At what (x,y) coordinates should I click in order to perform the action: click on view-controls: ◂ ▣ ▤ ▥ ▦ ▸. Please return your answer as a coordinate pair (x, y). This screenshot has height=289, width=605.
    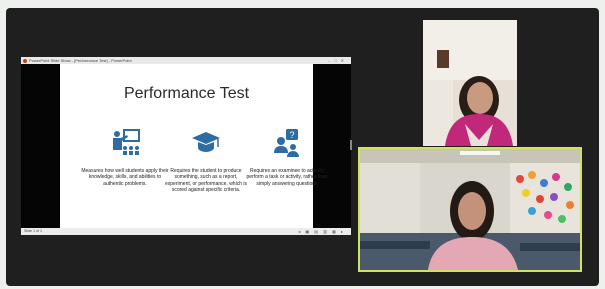
    Looking at the image, I should click on (321, 231).